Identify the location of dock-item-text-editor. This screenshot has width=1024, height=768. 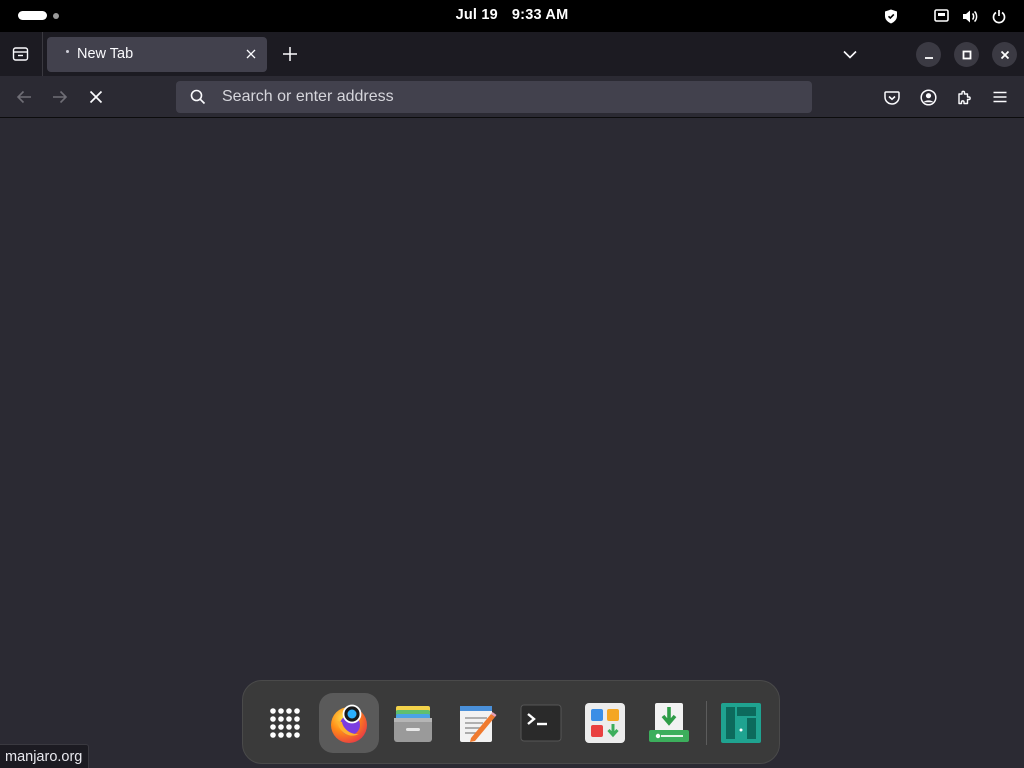
(477, 723).